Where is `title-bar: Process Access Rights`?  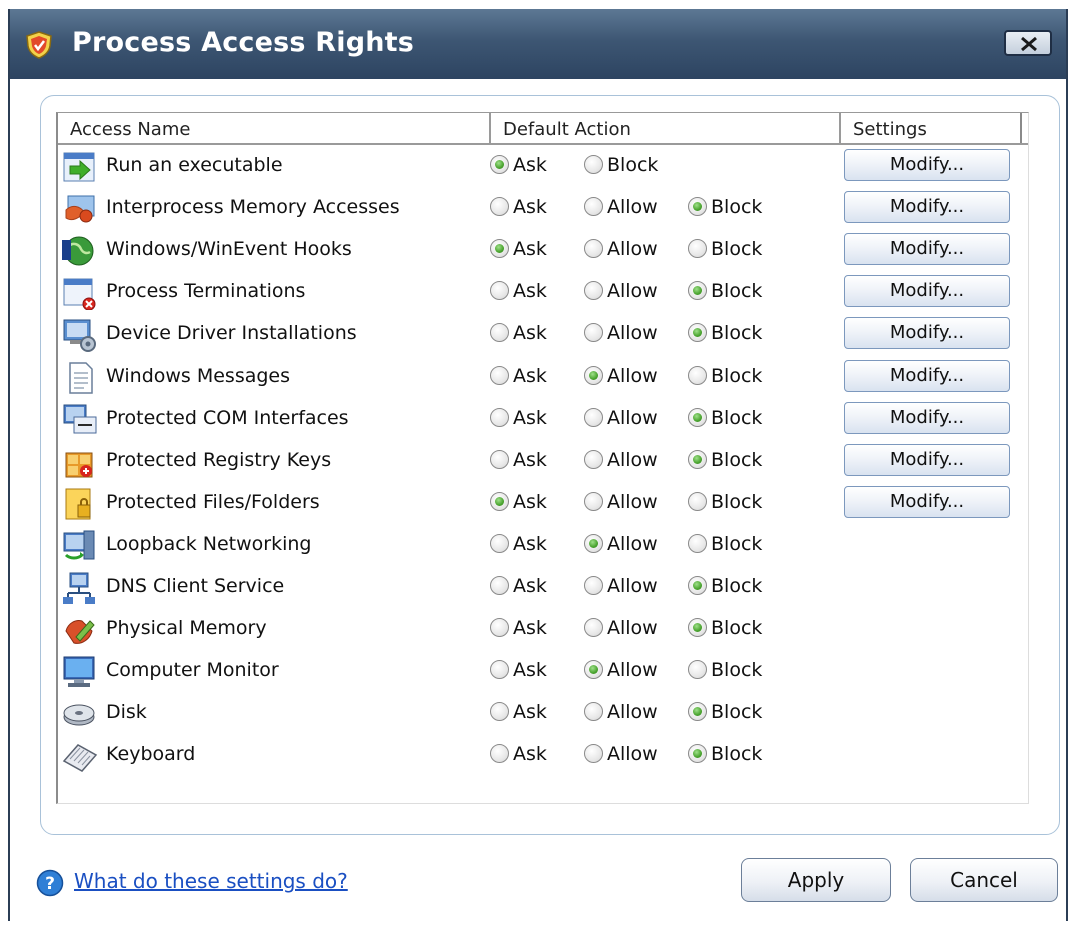 title-bar: Process Access Rights is located at coordinates (538, 44).